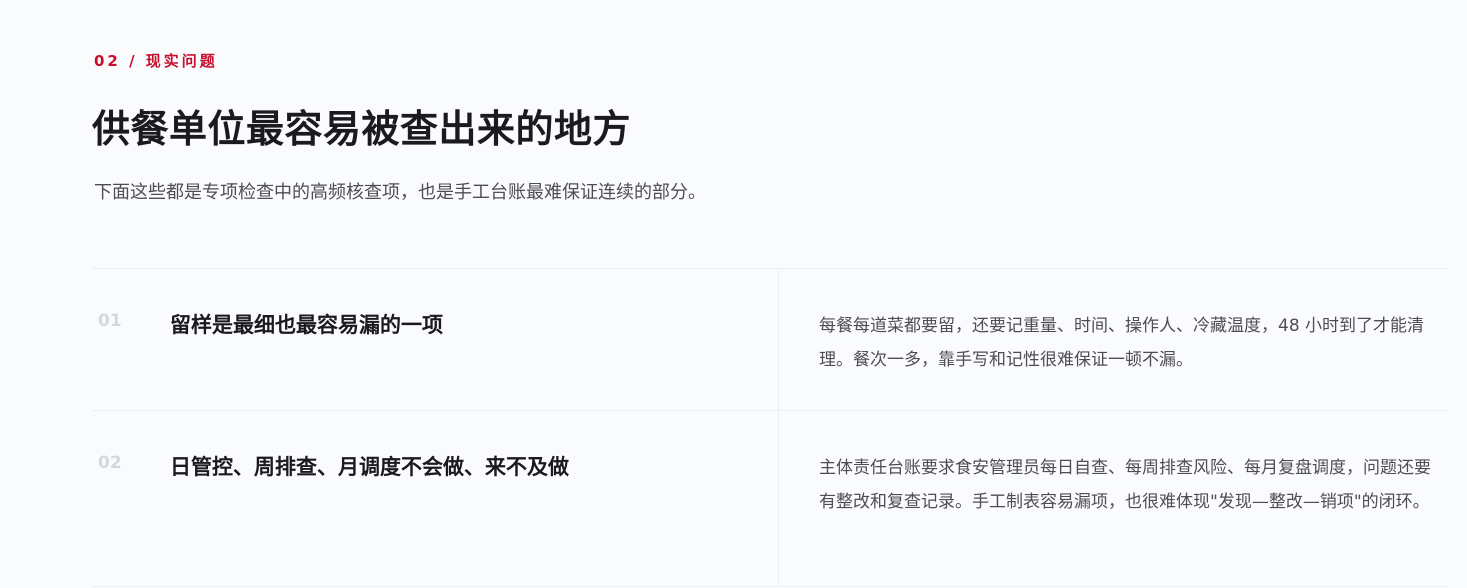 The height and width of the screenshot is (588, 1467). What do you see at coordinates (110, 463) in the screenshot?
I see `issue-number: 02` at bounding box center [110, 463].